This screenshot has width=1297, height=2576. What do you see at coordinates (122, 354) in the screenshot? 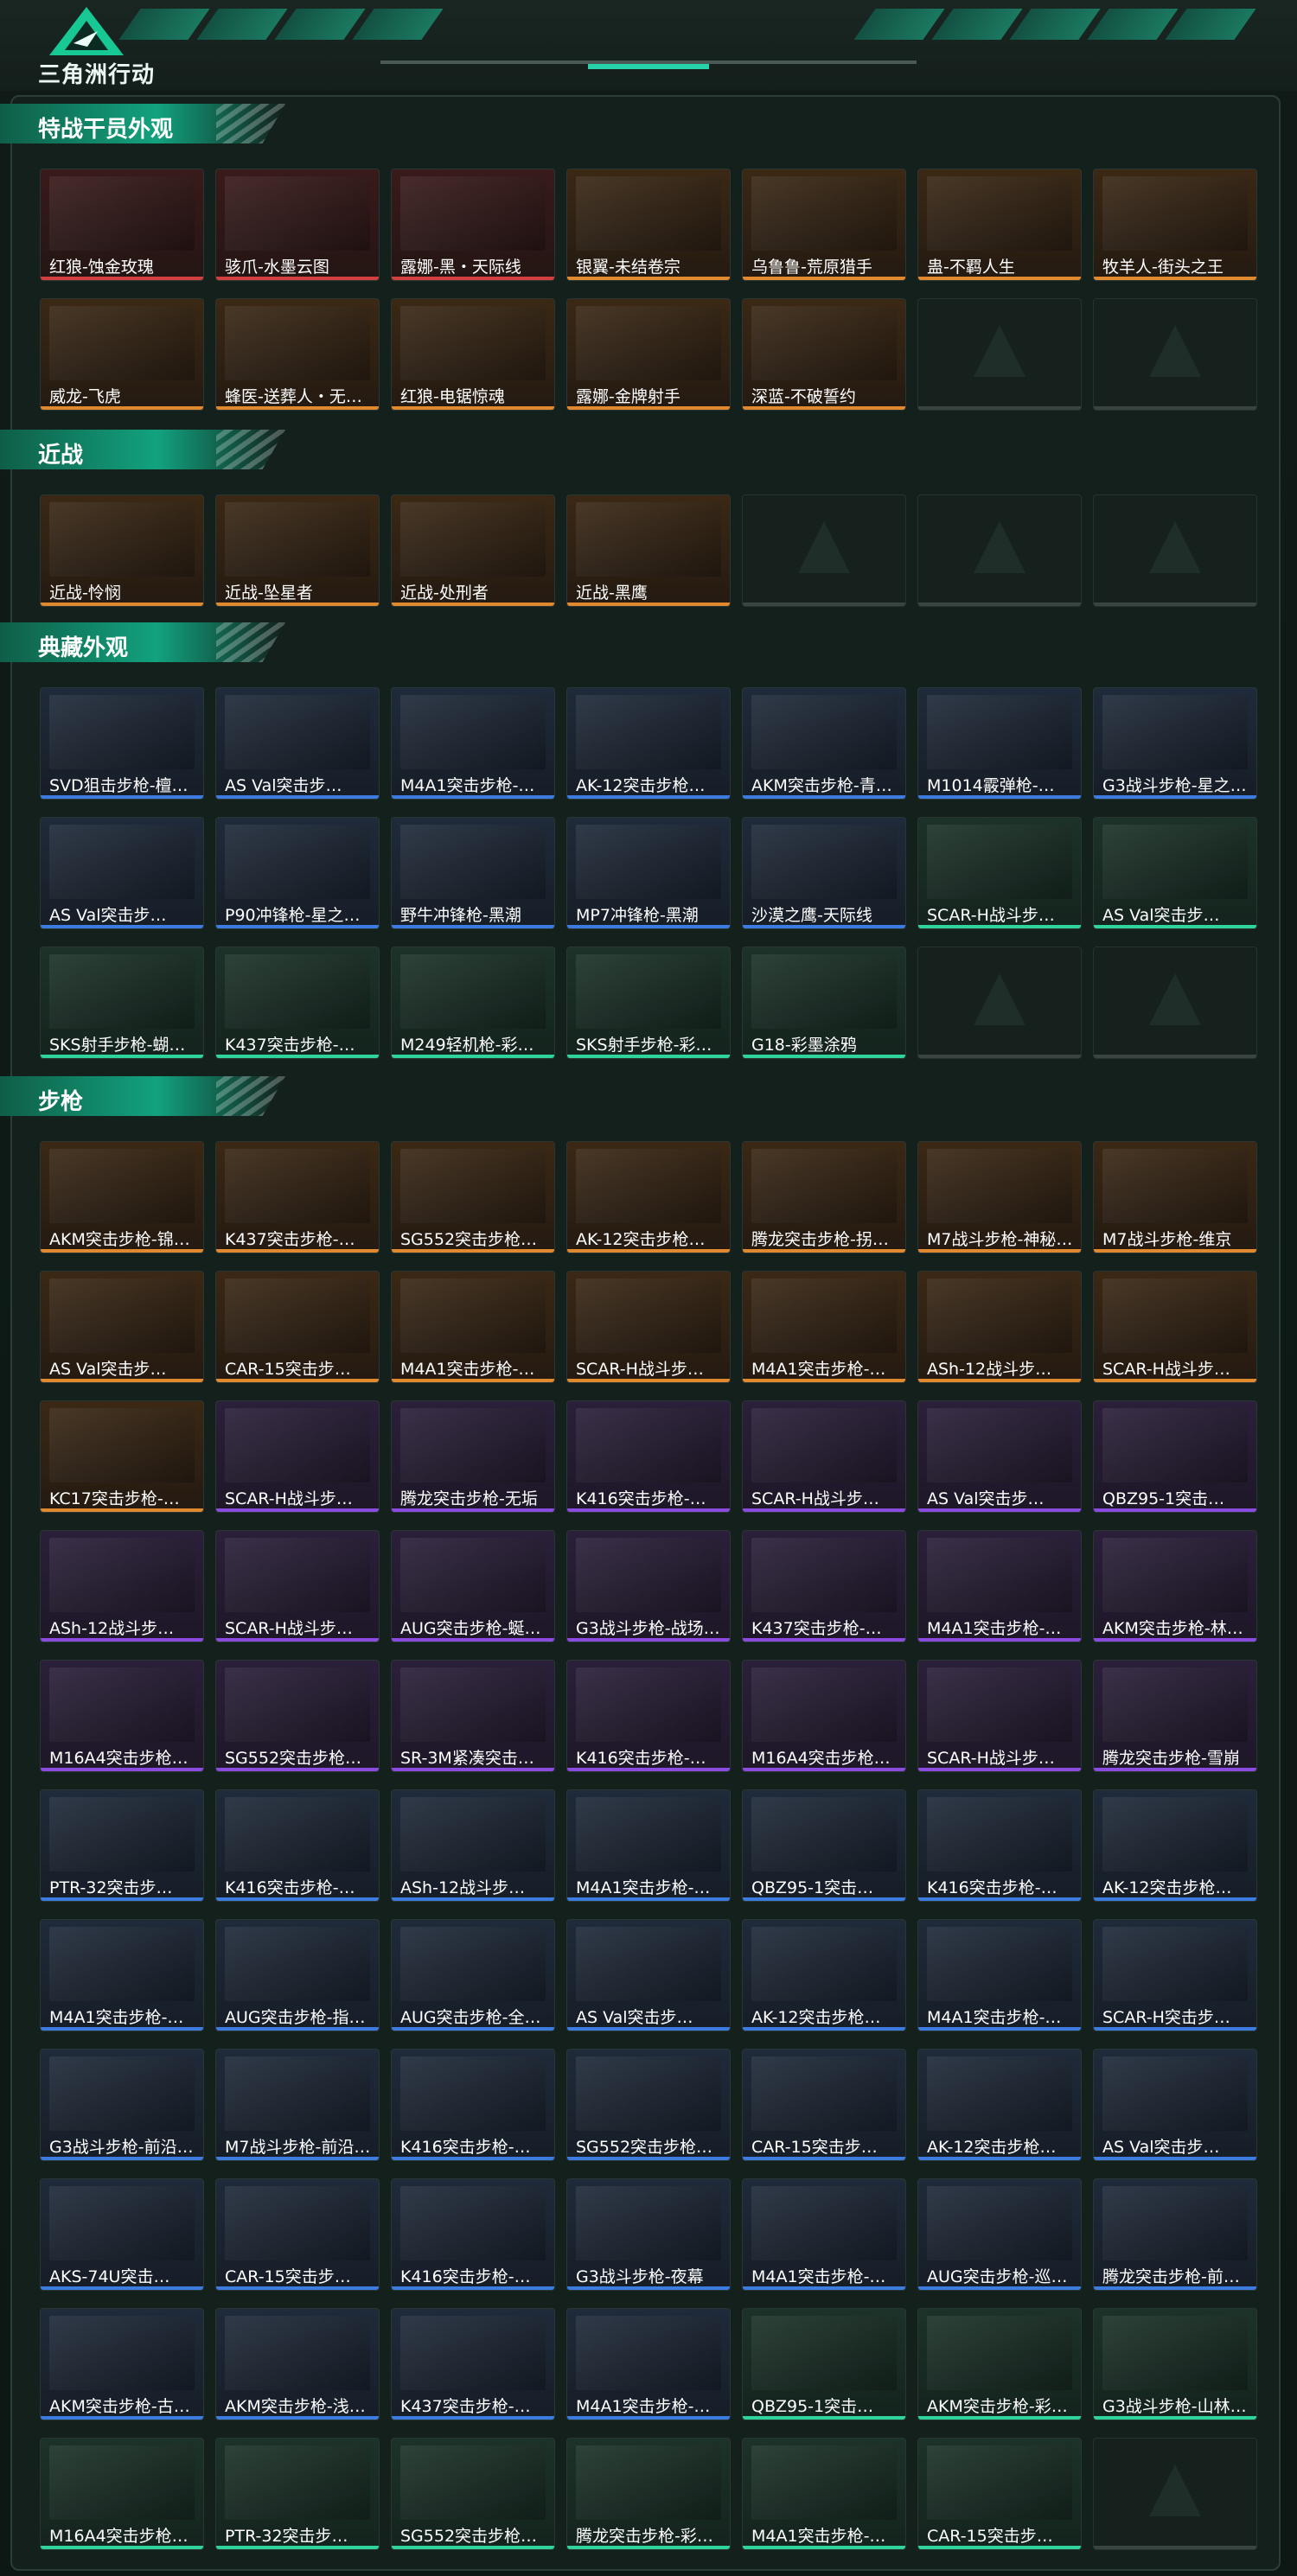
I see `skin-item: 威龙-飞虎` at bounding box center [122, 354].